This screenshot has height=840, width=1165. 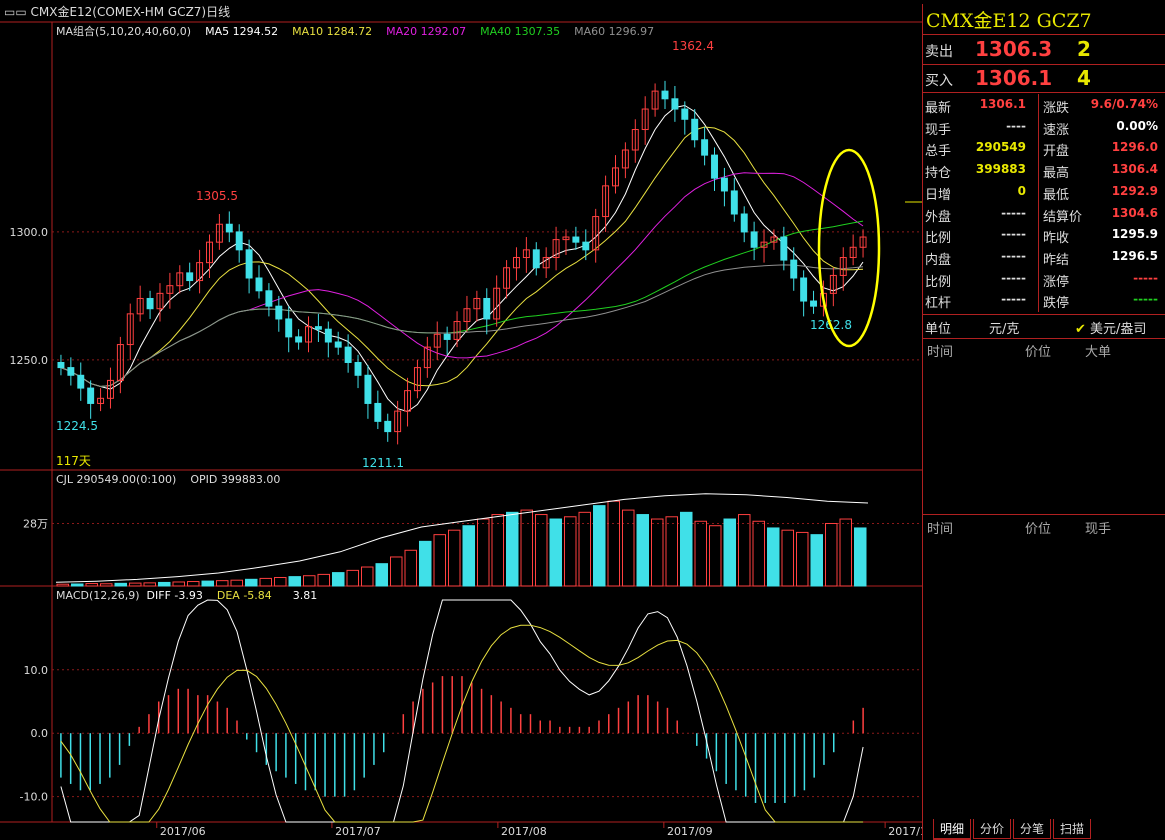 What do you see at coordinates (29, 360) in the screenshot?
I see `price-tick-label: 1250.0` at bounding box center [29, 360].